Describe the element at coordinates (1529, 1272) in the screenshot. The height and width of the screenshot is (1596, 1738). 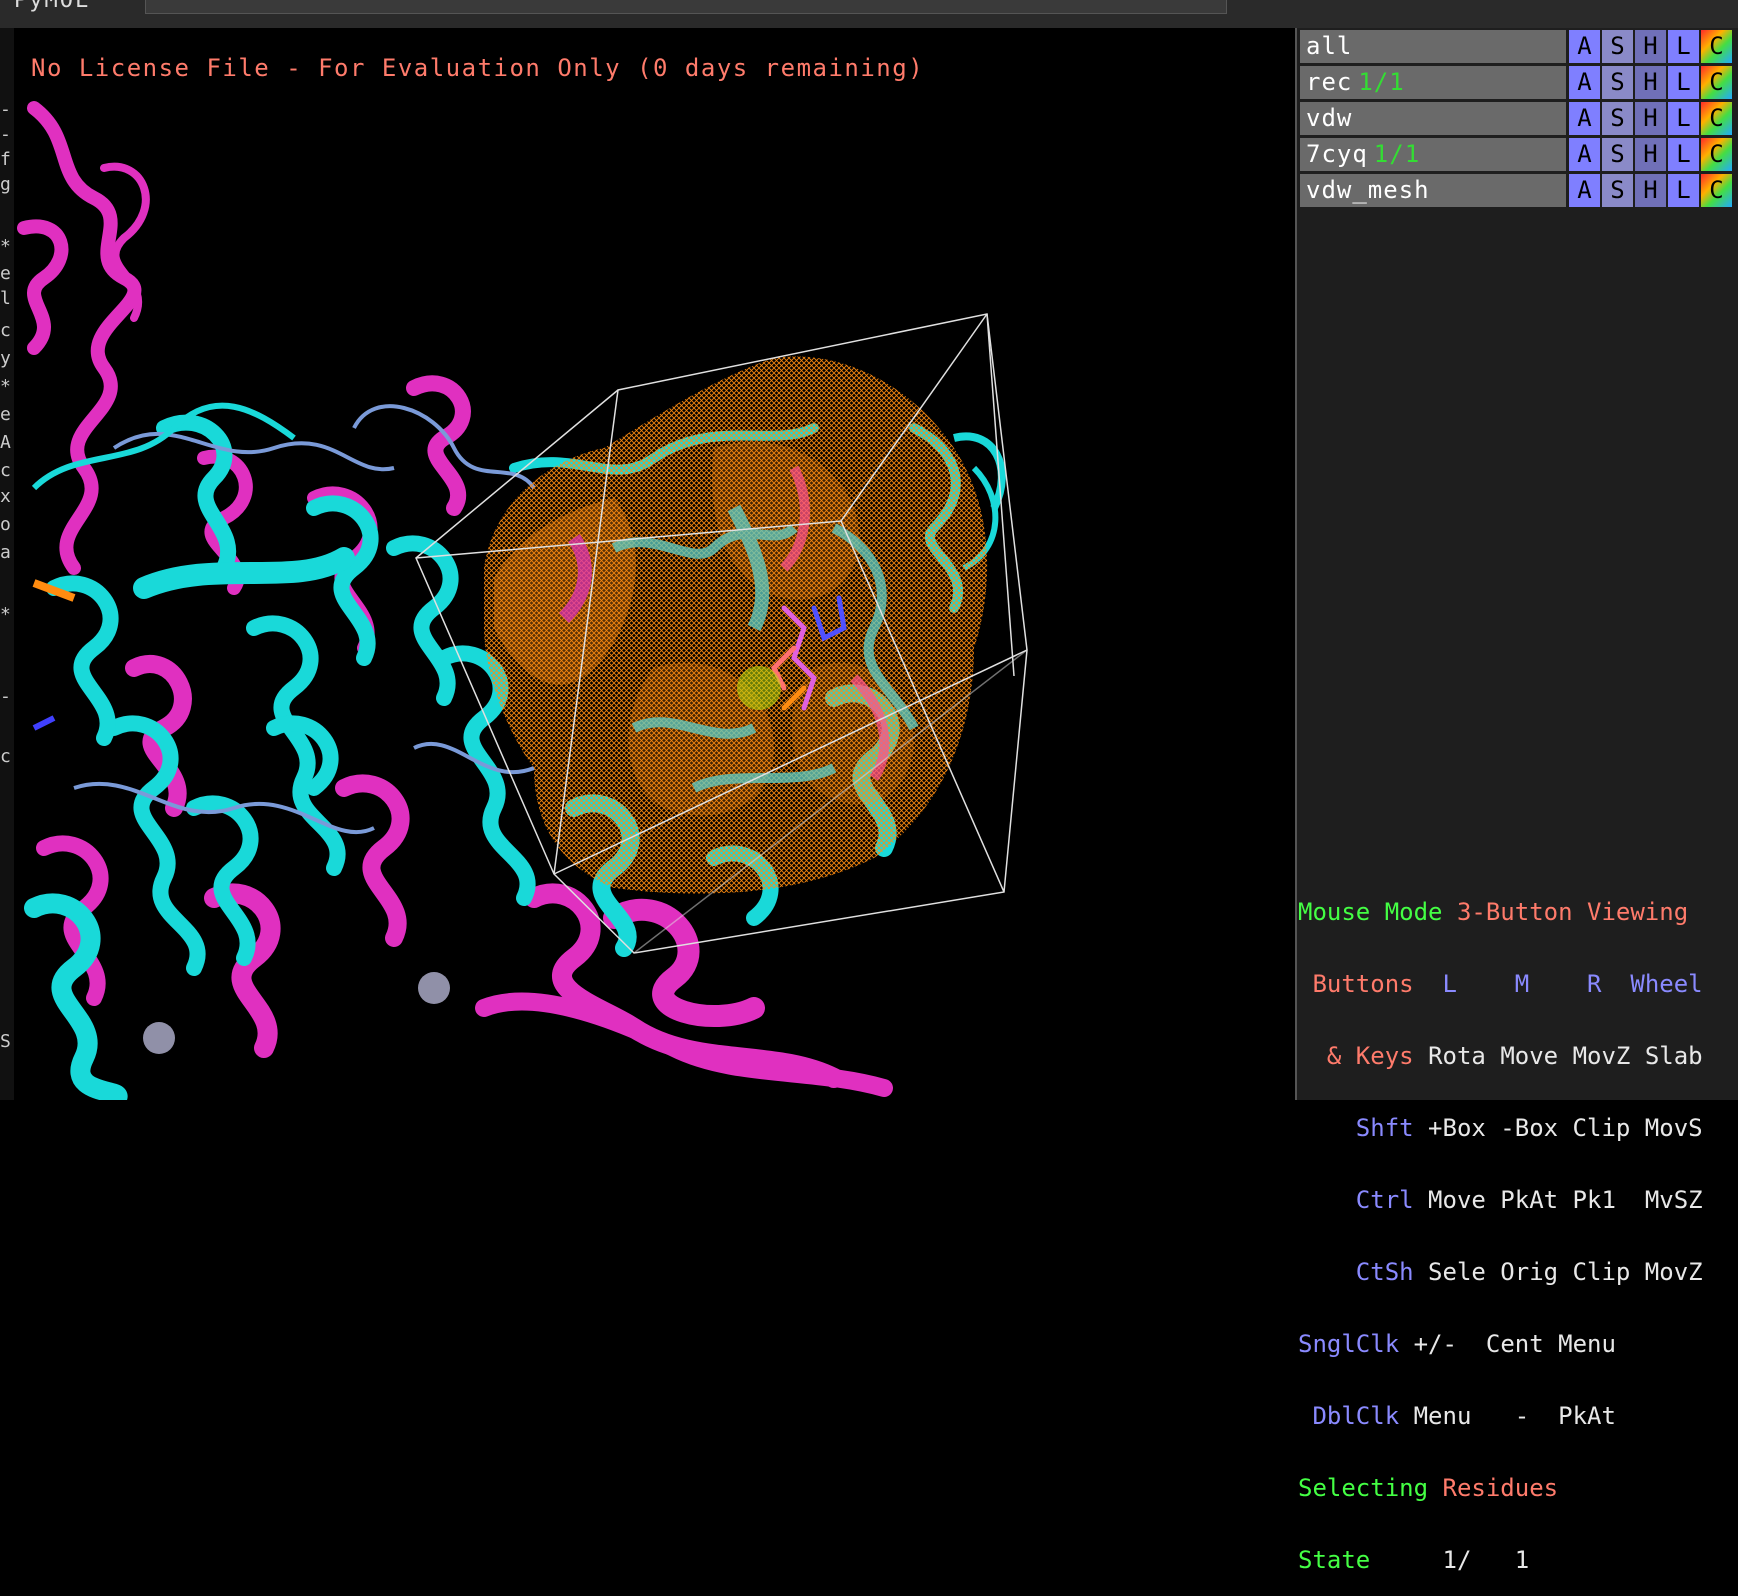
I see `binding: Orig` at that location.